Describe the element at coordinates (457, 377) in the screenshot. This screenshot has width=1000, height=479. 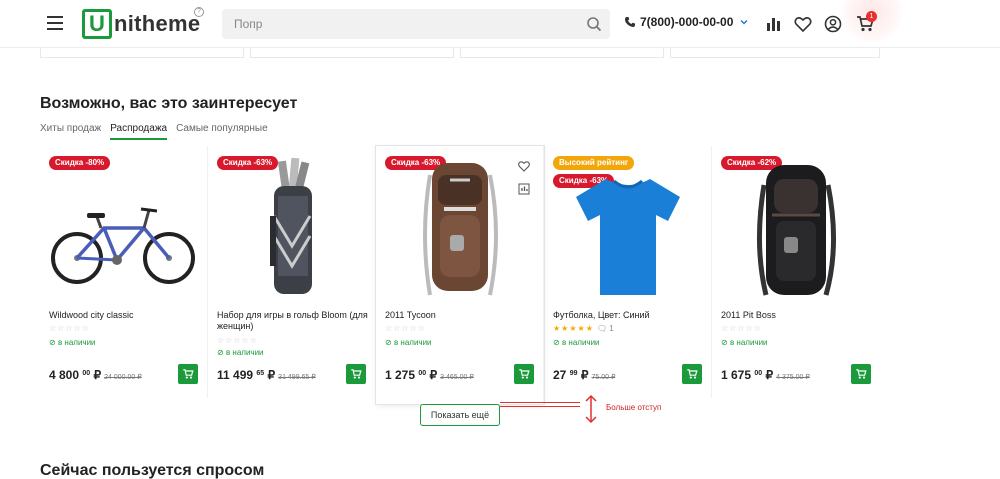
I see `old-price: 3 465.00 ₽` at that location.